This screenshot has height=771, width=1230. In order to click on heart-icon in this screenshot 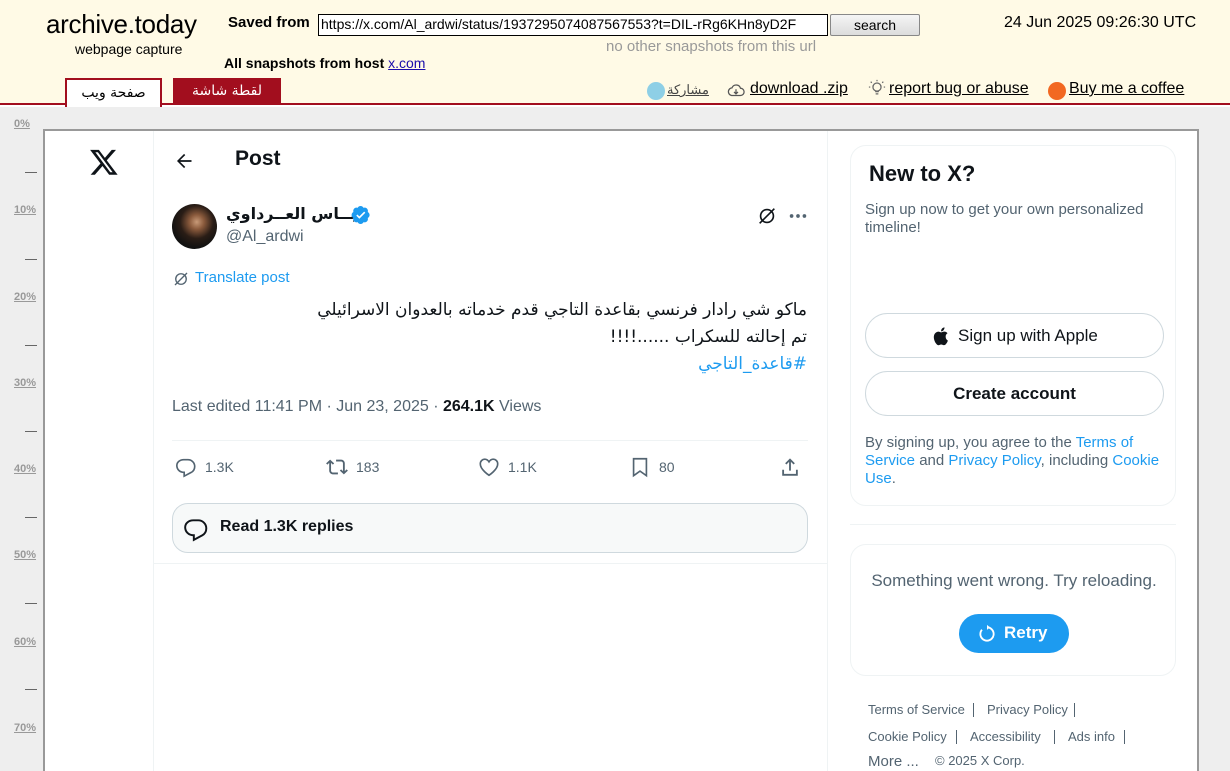, I will do `click(489, 467)`.